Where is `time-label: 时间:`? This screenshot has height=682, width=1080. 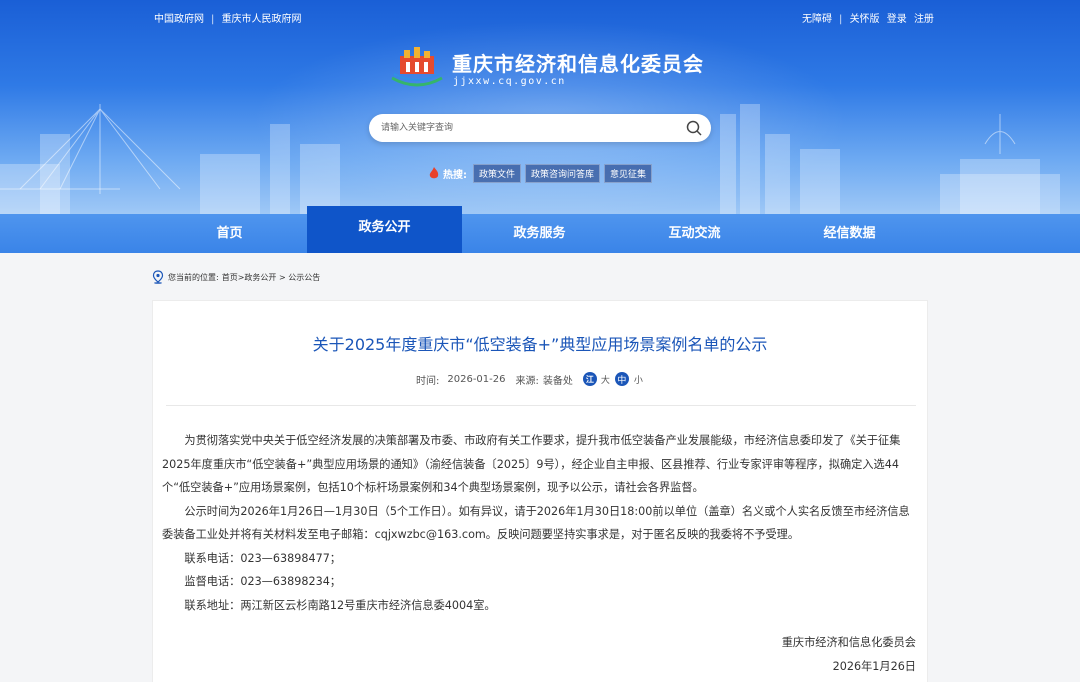
time-label: 时间: is located at coordinates (428, 381).